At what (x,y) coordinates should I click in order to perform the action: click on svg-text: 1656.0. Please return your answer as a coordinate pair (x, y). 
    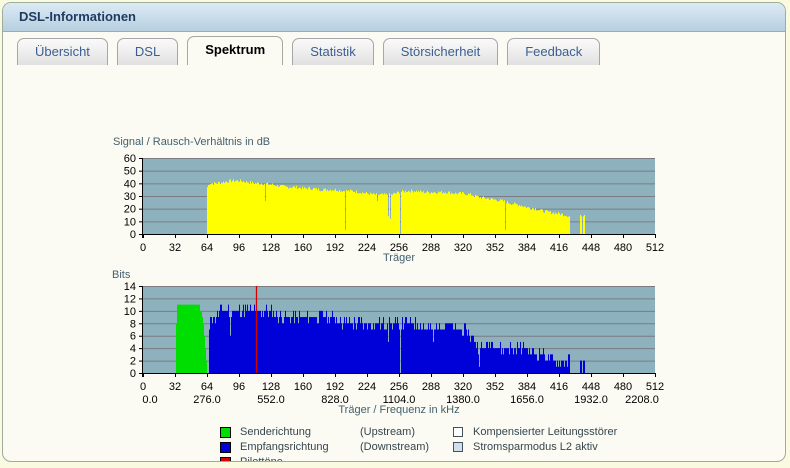
    Looking at the image, I should click on (527, 400).